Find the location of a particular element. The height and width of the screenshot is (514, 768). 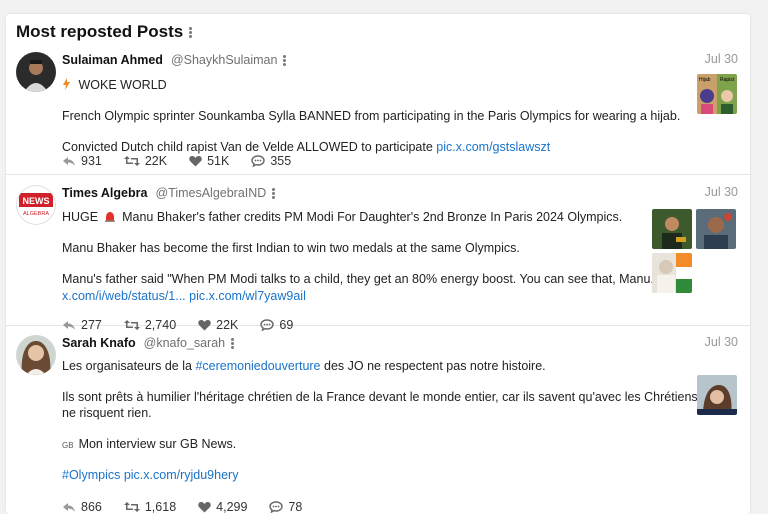

post-text-line: WOKE WORLD is located at coordinates (114, 85).